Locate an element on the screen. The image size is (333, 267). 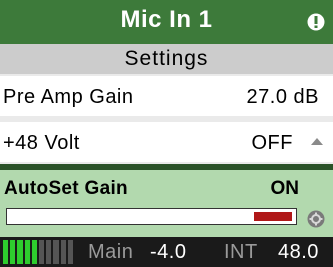
phantom-power-row: +48 Volt OFF is located at coordinates (166, 142).